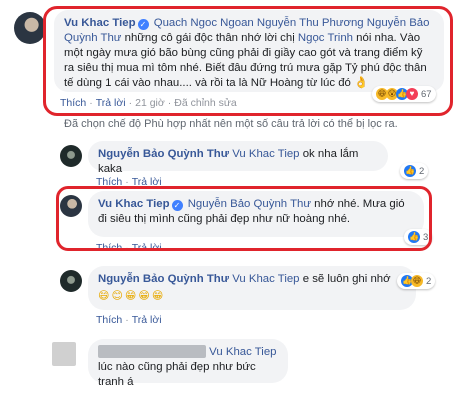 The image size is (469, 395). What do you see at coordinates (152, 352) in the screenshot?
I see `redacted-author` at bounding box center [152, 352].